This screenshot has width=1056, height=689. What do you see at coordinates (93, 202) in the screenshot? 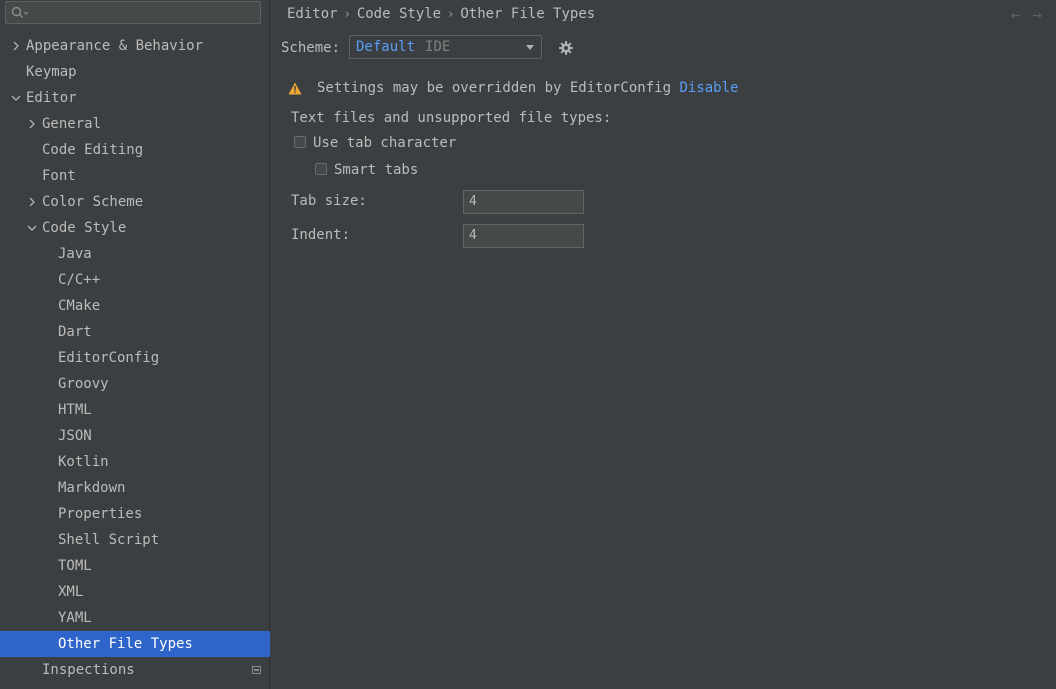
I see `sidebar-item-label: Color Scheme` at bounding box center [93, 202].